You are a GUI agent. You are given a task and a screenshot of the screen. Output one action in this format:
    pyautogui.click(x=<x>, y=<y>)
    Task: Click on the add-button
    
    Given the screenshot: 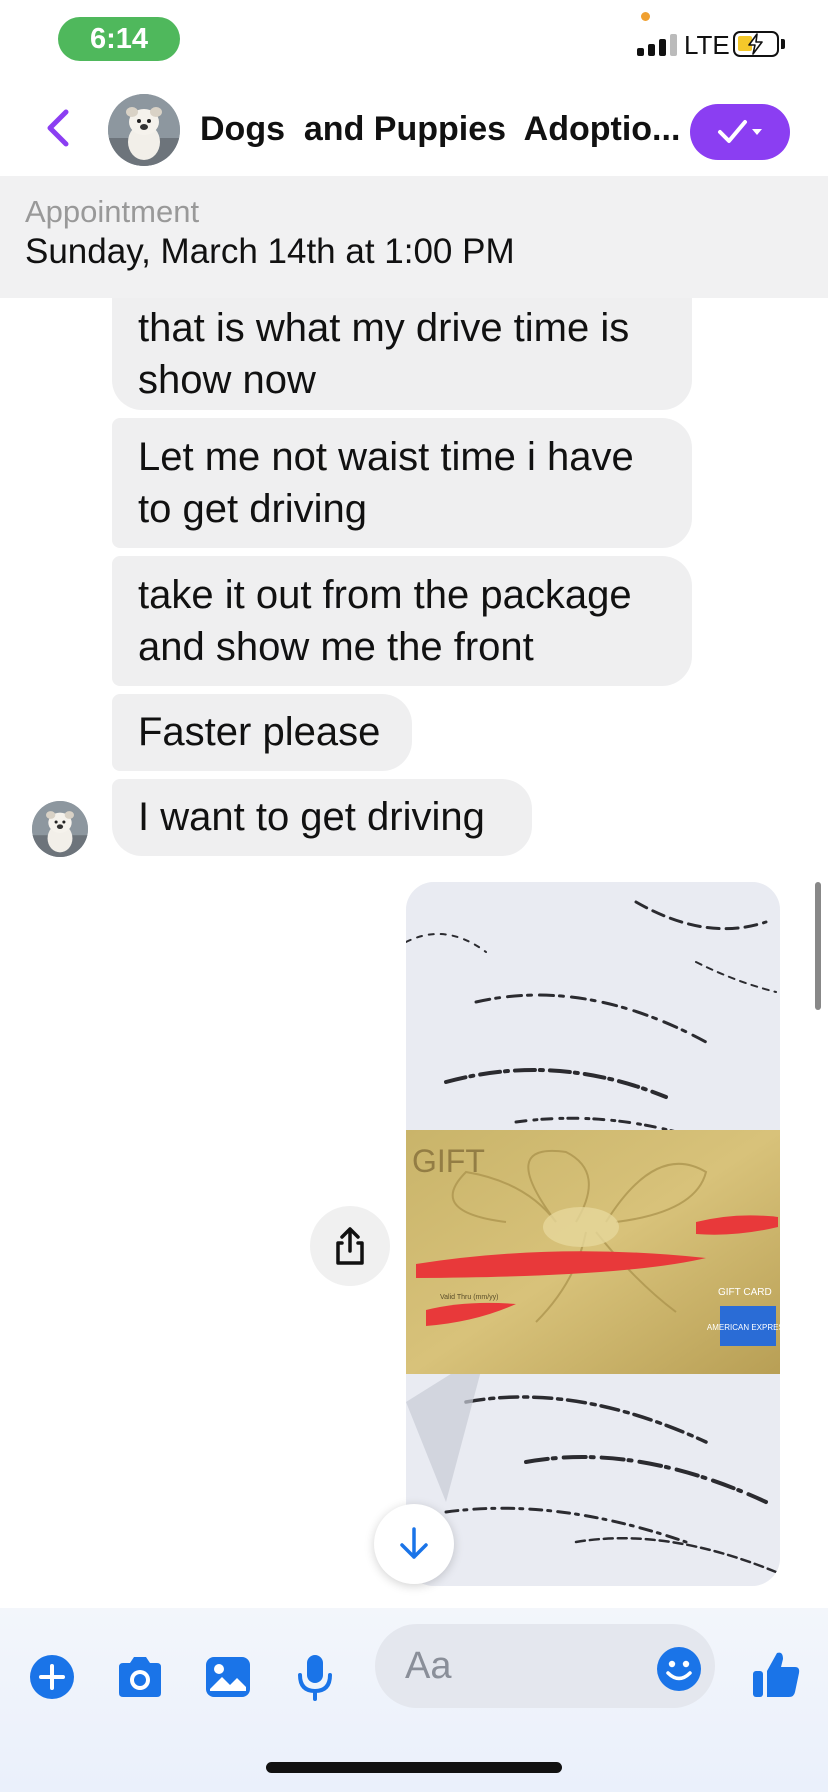 What is the action you would take?
    pyautogui.click(x=52, y=1677)
    